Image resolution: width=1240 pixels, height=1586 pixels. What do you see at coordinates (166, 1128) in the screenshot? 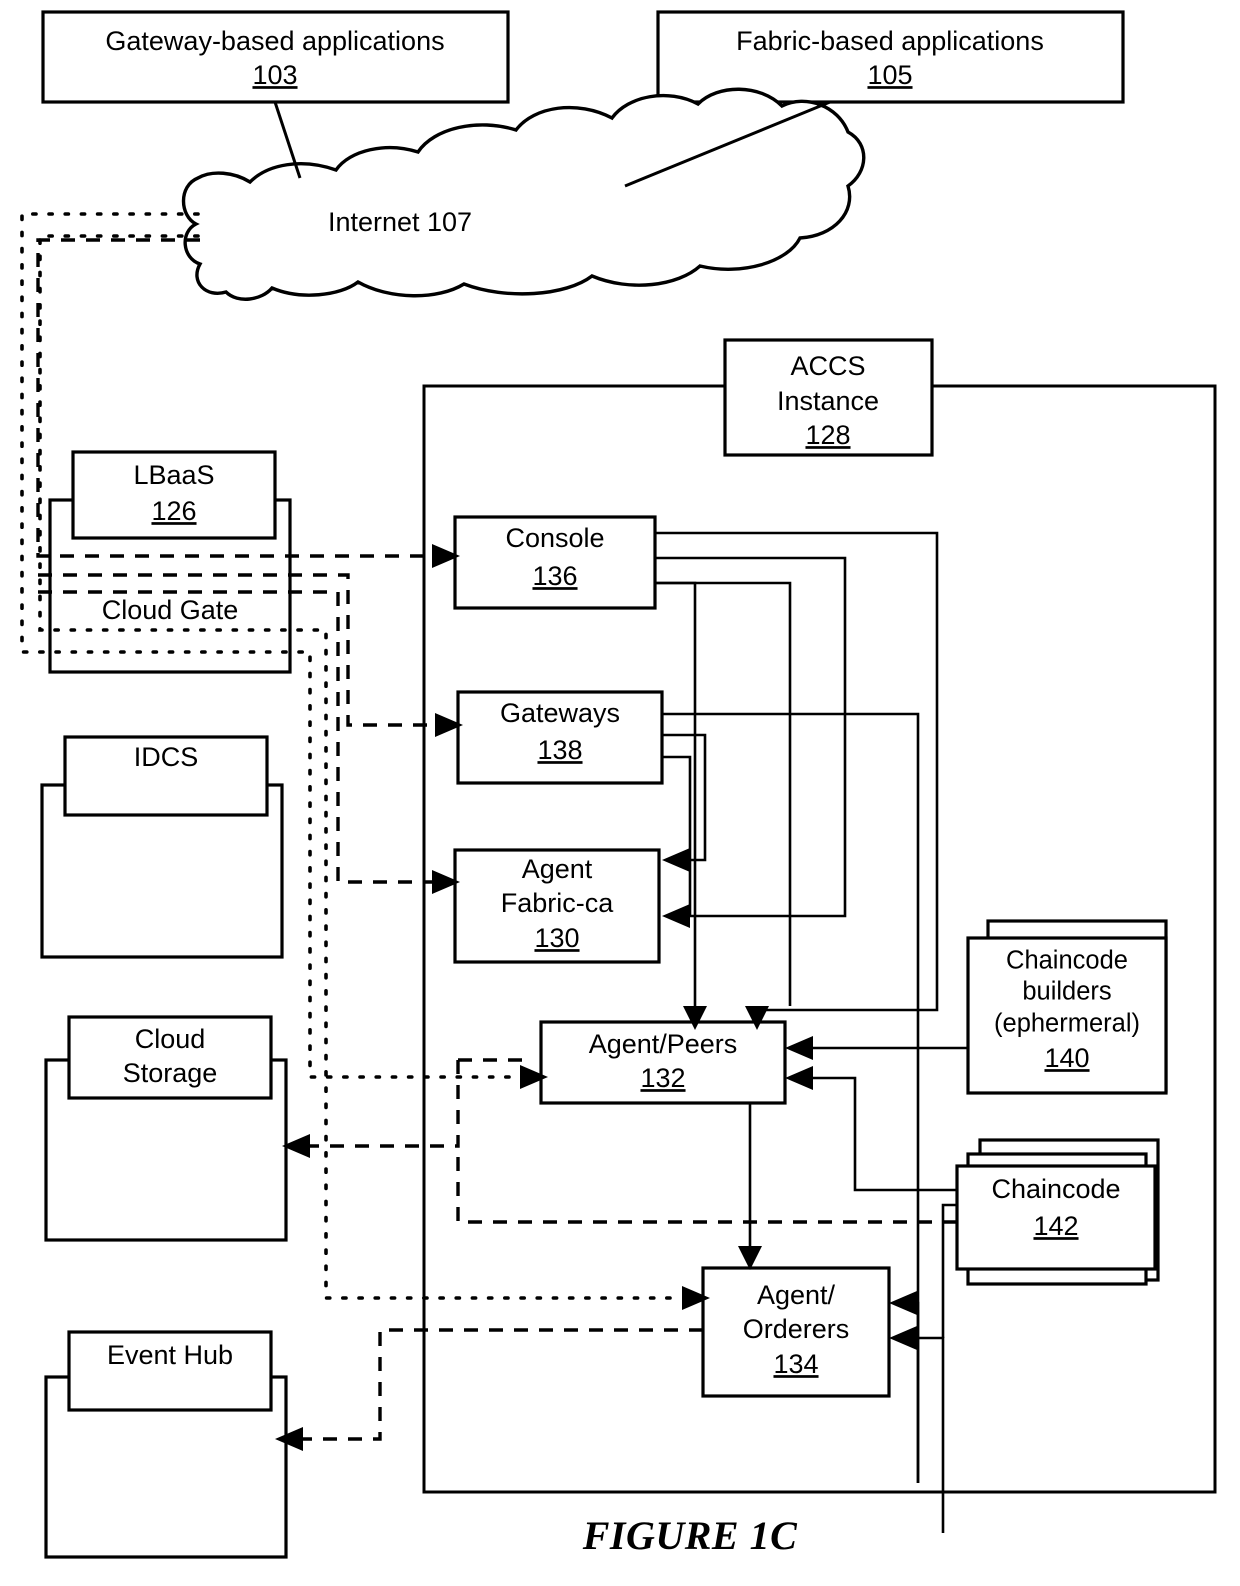
I see `node-cloud-storage: Cloud Storage` at bounding box center [166, 1128].